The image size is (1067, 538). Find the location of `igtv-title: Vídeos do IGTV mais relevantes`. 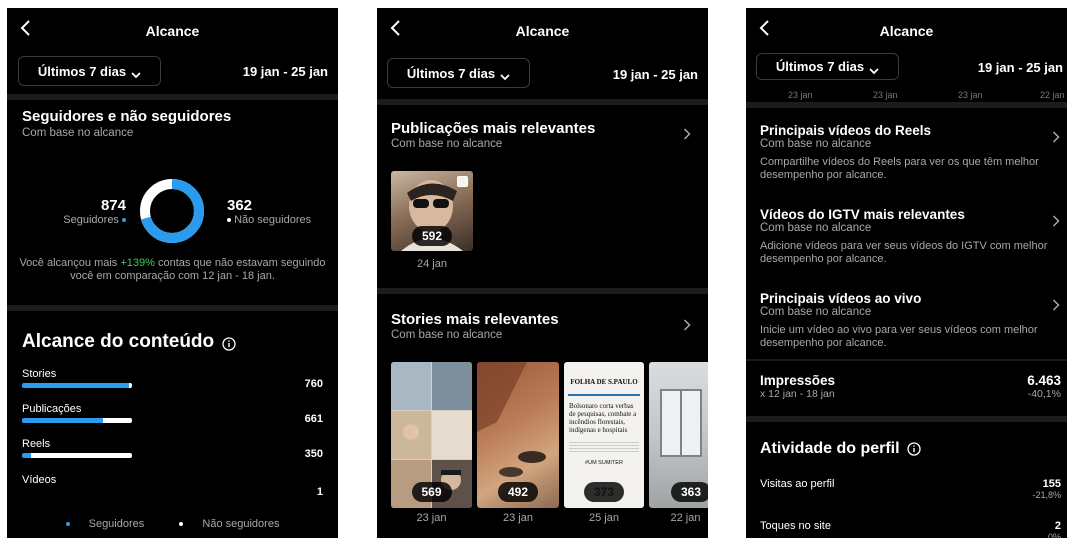

igtv-title: Vídeos do IGTV mais relevantes is located at coordinates (862, 214).